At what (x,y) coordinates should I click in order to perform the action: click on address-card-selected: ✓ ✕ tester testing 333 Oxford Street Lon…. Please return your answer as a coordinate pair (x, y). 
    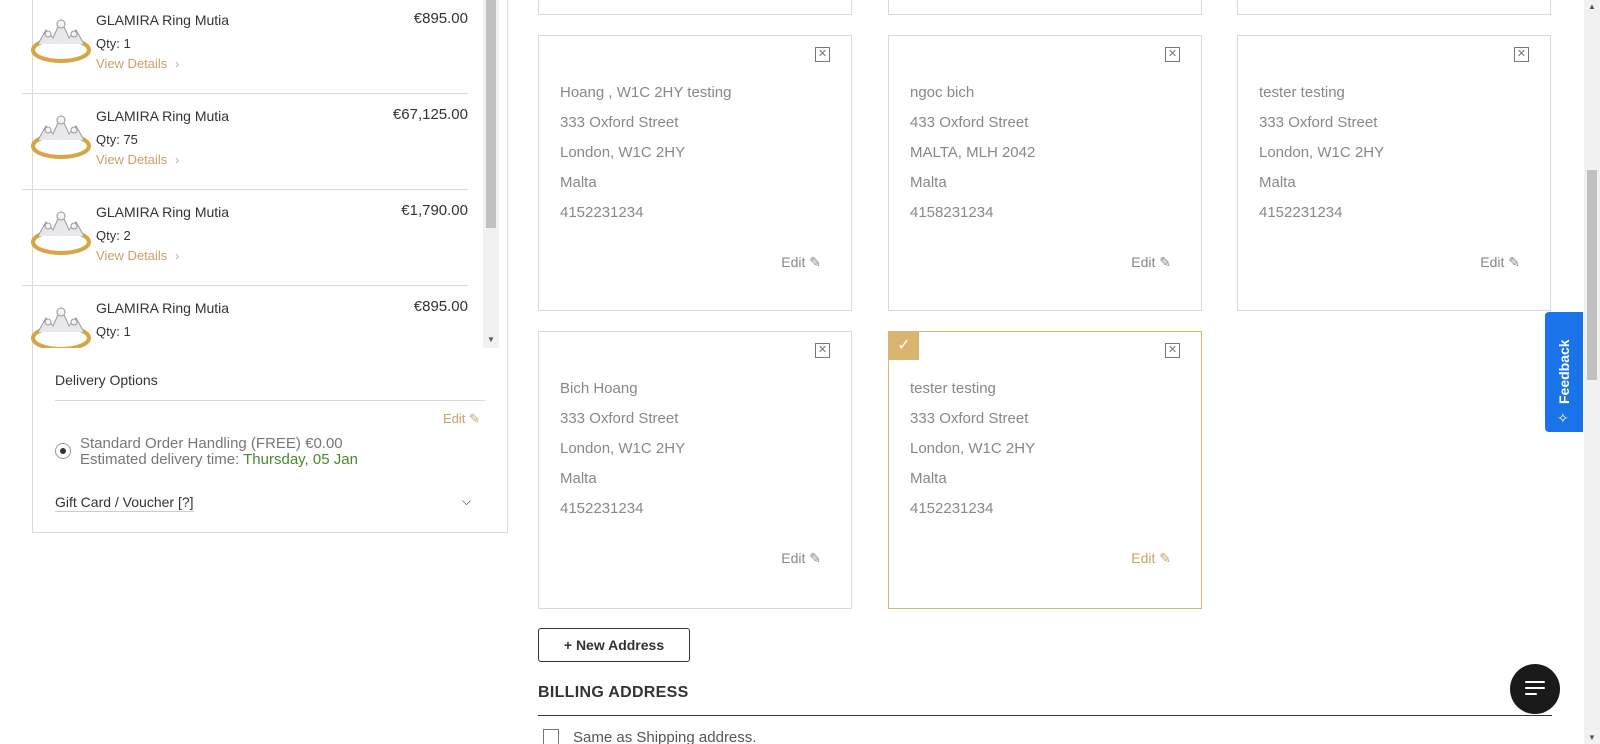
    Looking at the image, I should click on (1045, 470).